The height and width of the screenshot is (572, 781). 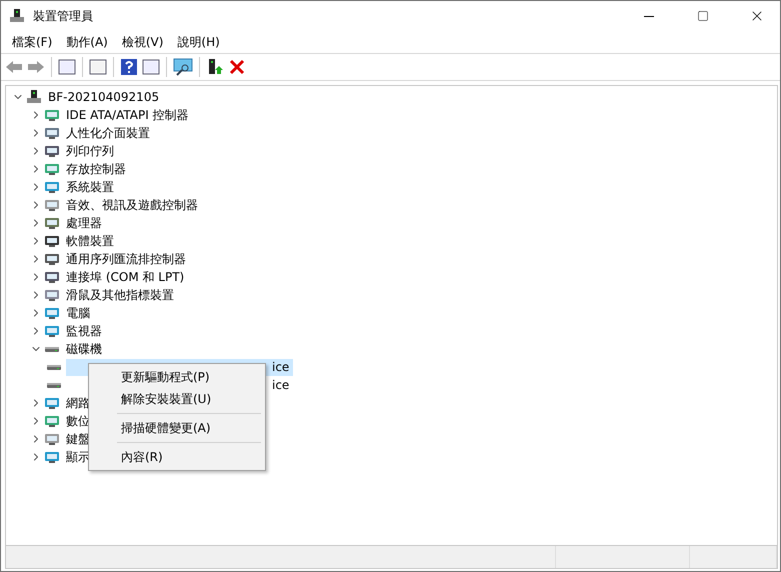 What do you see at coordinates (237, 67) in the screenshot?
I see `delete-icon` at bounding box center [237, 67].